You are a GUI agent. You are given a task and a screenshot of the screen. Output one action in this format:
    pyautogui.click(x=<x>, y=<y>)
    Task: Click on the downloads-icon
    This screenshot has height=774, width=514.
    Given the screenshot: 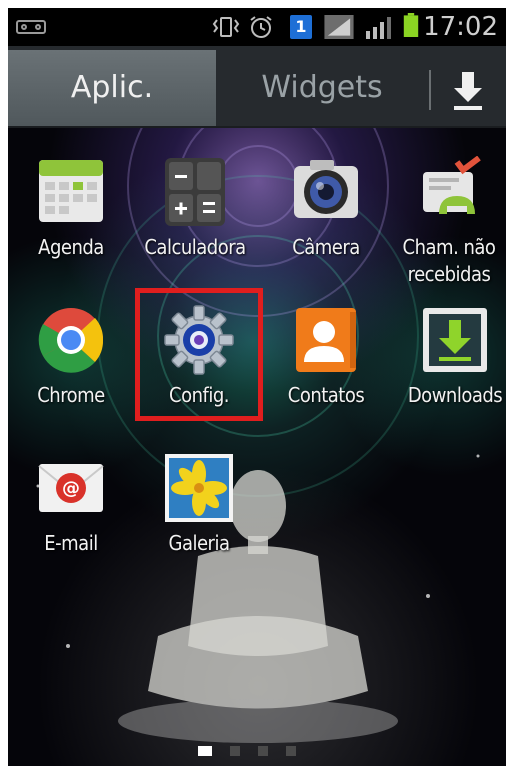 What is the action you would take?
    pyautogui.click(x=455, y=340)
    